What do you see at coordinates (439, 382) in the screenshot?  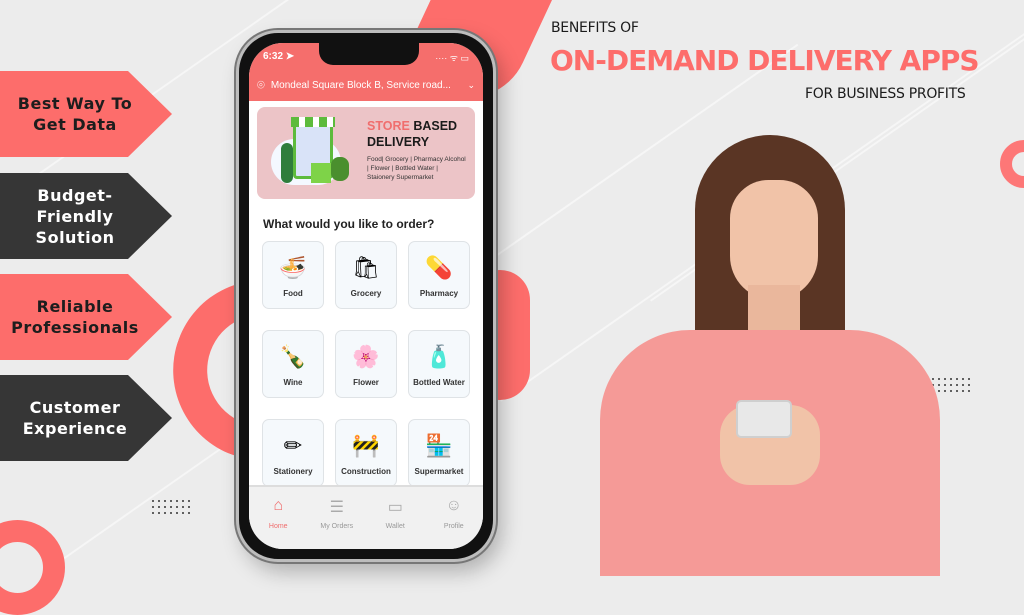 I see `category-label: Bottled Water` at bounding box center [439, 382].